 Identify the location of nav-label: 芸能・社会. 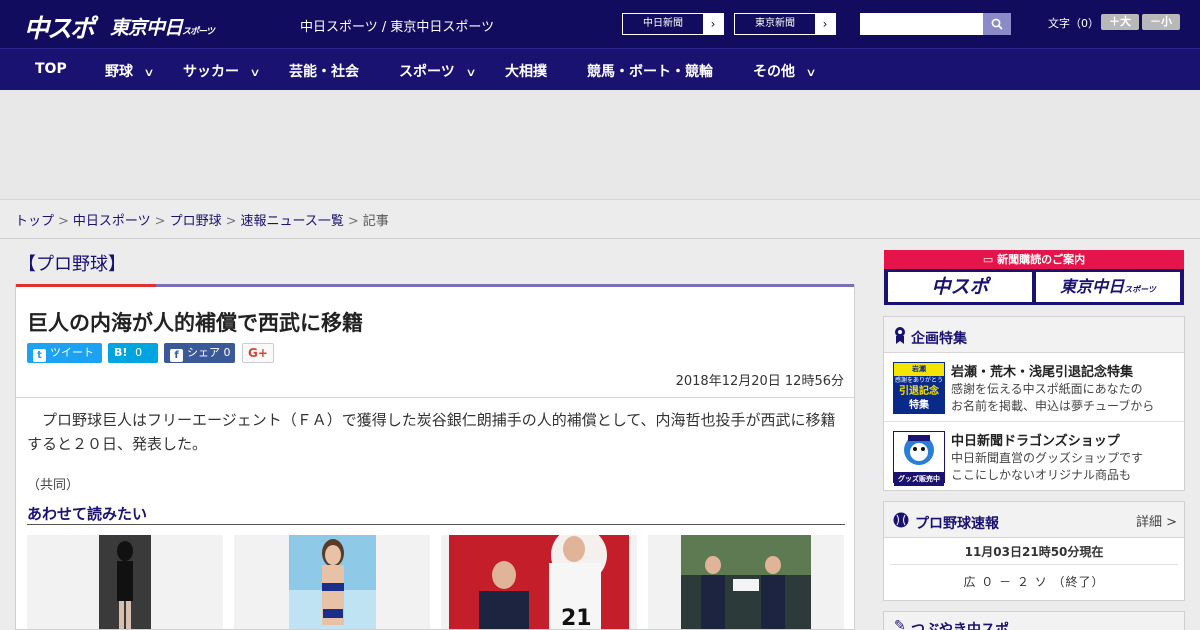
(324, 72).